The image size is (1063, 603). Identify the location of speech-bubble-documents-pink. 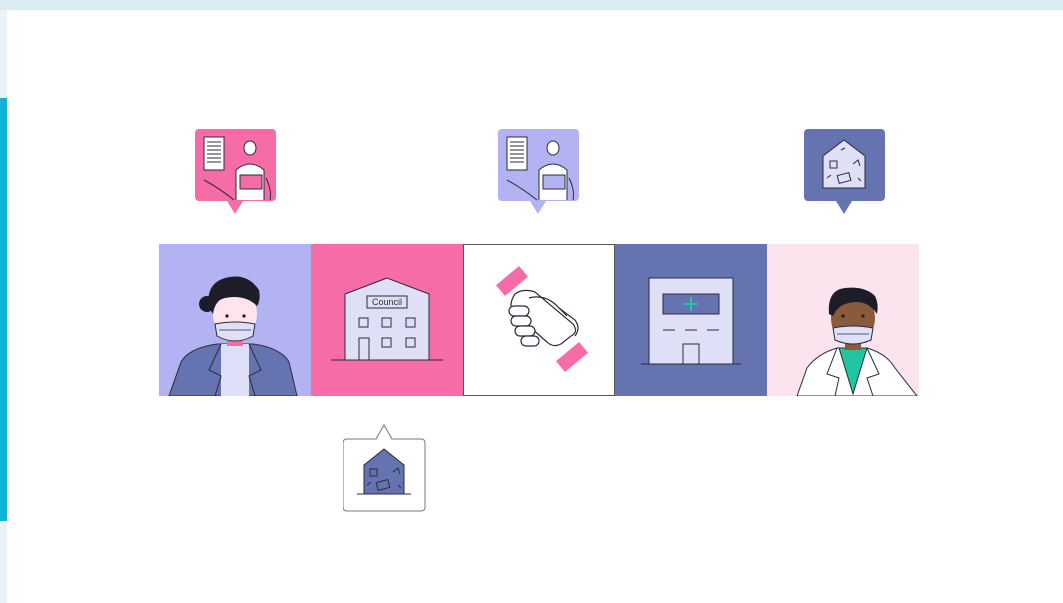
(236, 173).